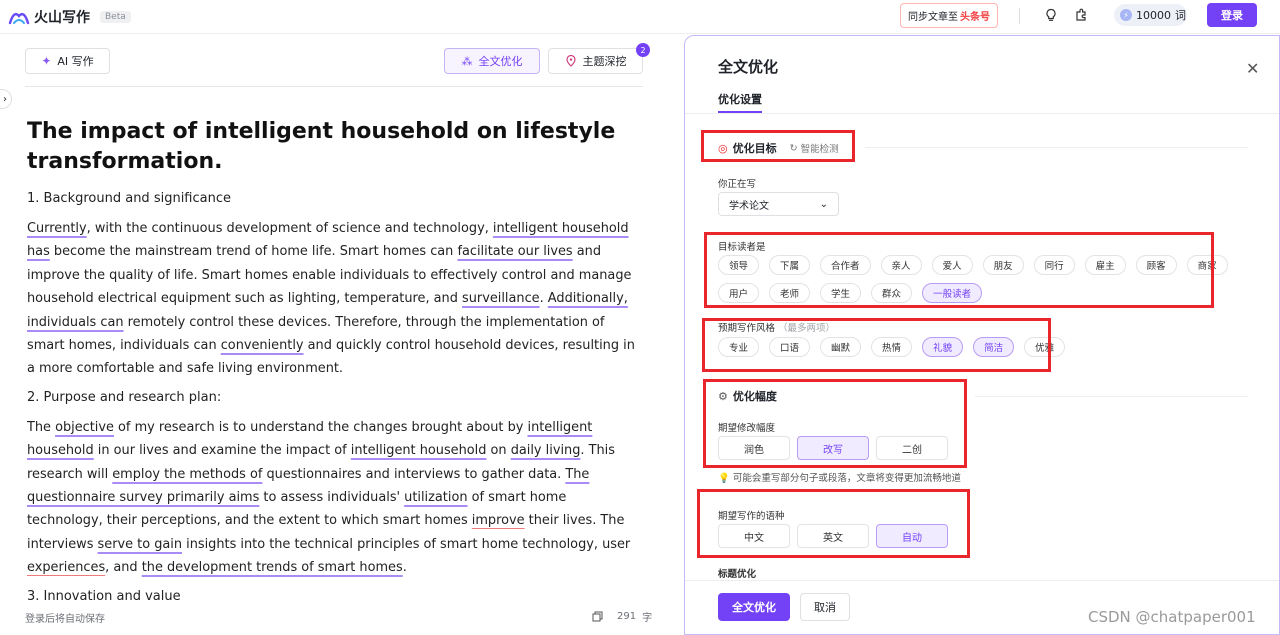 This screenshot has width=1280, height=635. What do you see at coordinates (62, 18) in the screenshot?
I see `app-name: 火山写作` at bounding box center [62, 18].